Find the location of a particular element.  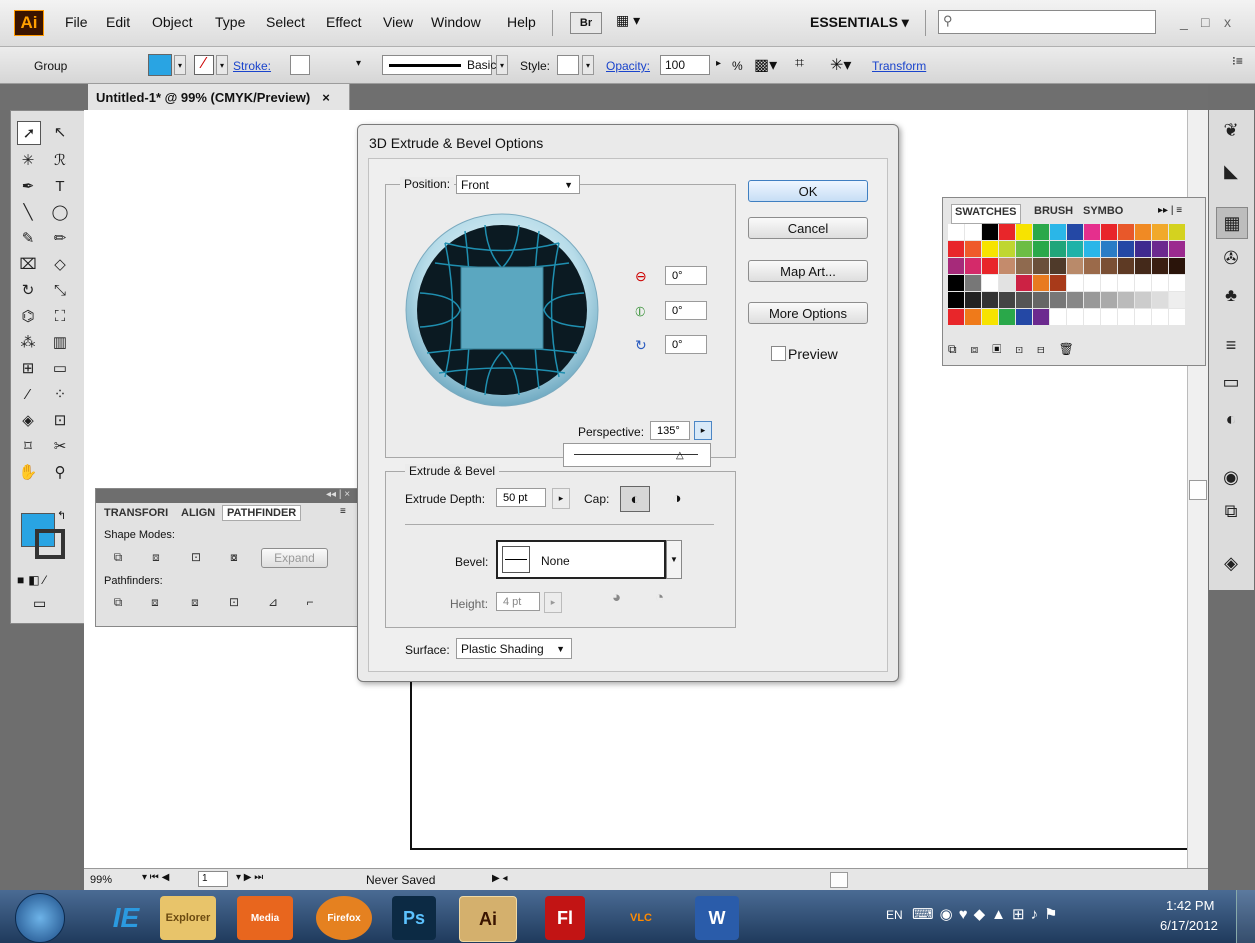

pencil-tool-icon: ✏ is located at coordinates (60, 238).